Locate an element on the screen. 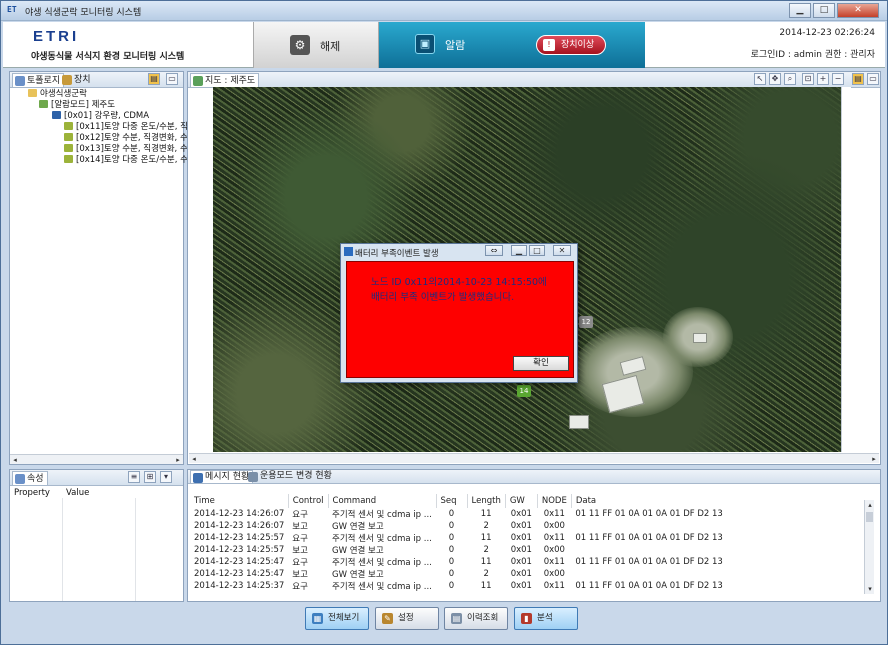 This screenshot has width=888, height=645. col-data: Data is located at coordinates (721, 501).